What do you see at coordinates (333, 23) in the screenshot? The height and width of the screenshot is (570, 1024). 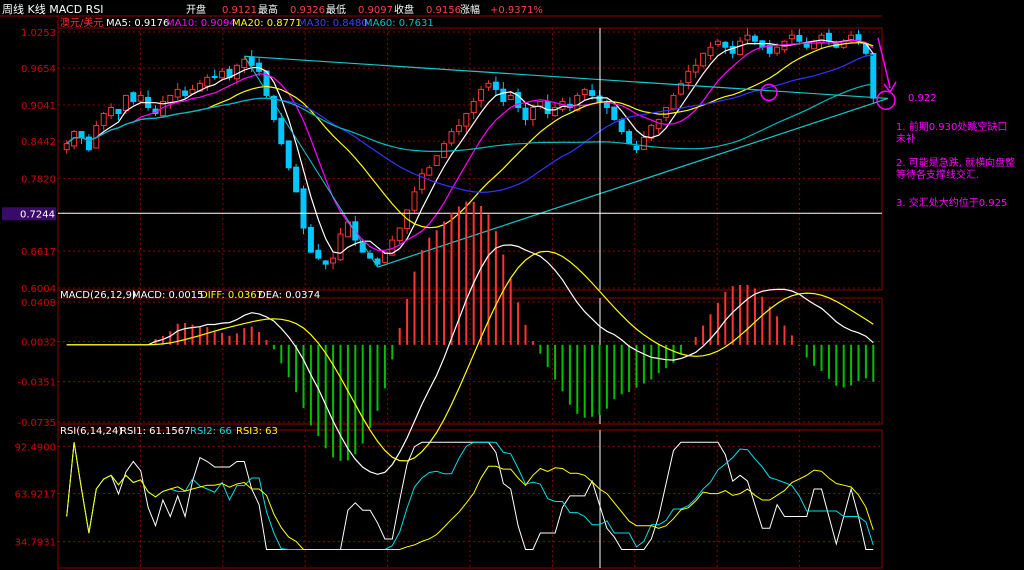 I see `ma30-legend: MA30: 0.8480` at bounding box center [333, 23].